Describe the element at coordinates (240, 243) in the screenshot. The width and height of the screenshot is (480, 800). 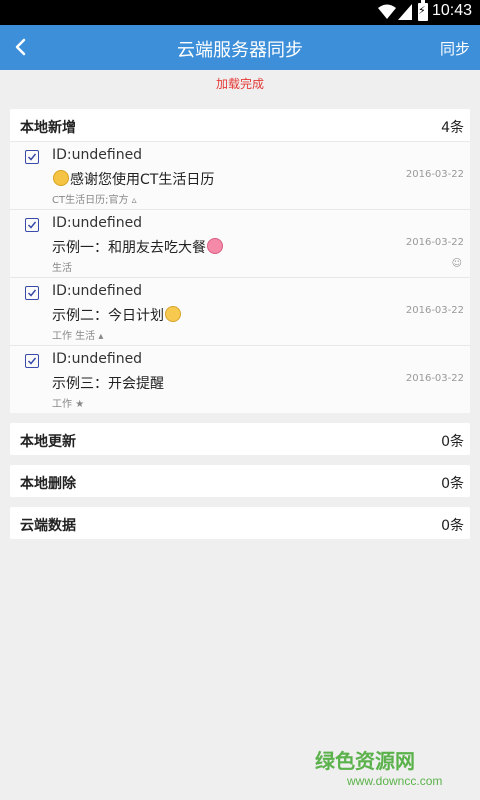
I see `list-item: ID:undefined 示例一：和朋友去吃大餐 生活 2016-03-22 ☺` at that location.